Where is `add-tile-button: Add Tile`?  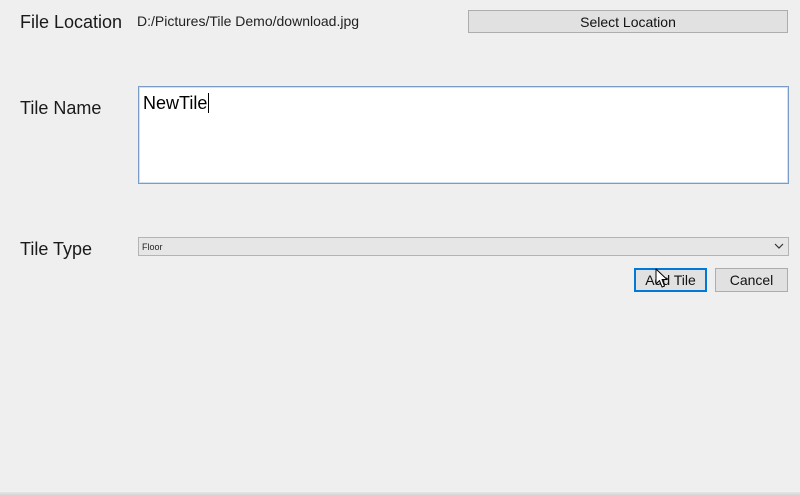
add-tile-button: Add Tile is located at coordinates (670, 280).